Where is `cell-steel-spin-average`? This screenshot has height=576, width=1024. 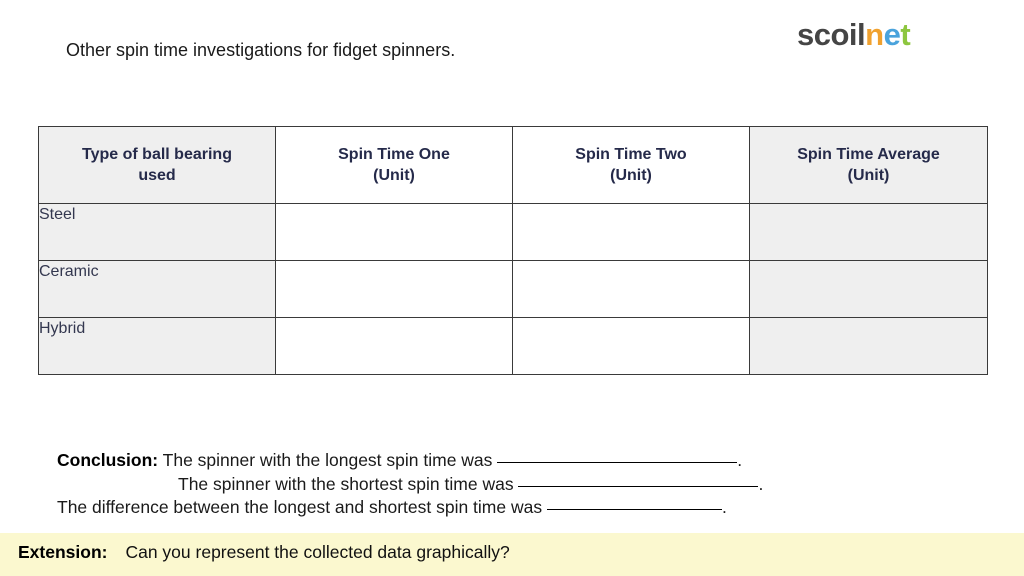
cell-steel-spin-average is located at coordinates (868, 232).